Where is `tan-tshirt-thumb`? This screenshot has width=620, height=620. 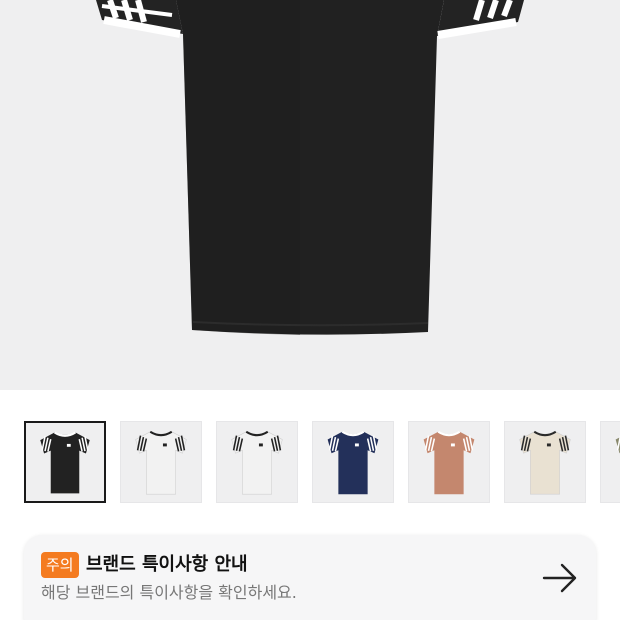 tan-tshirt-thumb is located at coordinates (449, 462).